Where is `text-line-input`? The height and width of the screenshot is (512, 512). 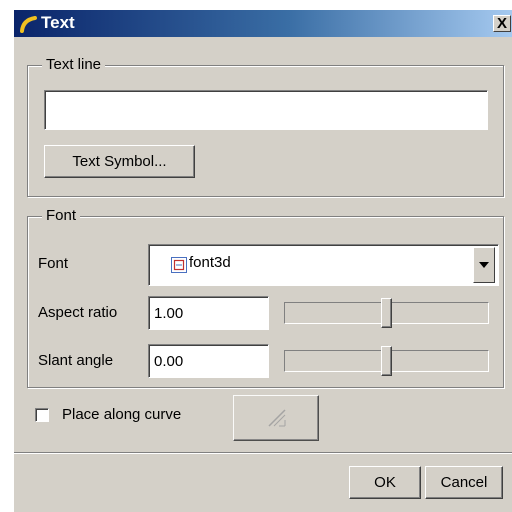
text-line-input is located at coordinates (266, 110).